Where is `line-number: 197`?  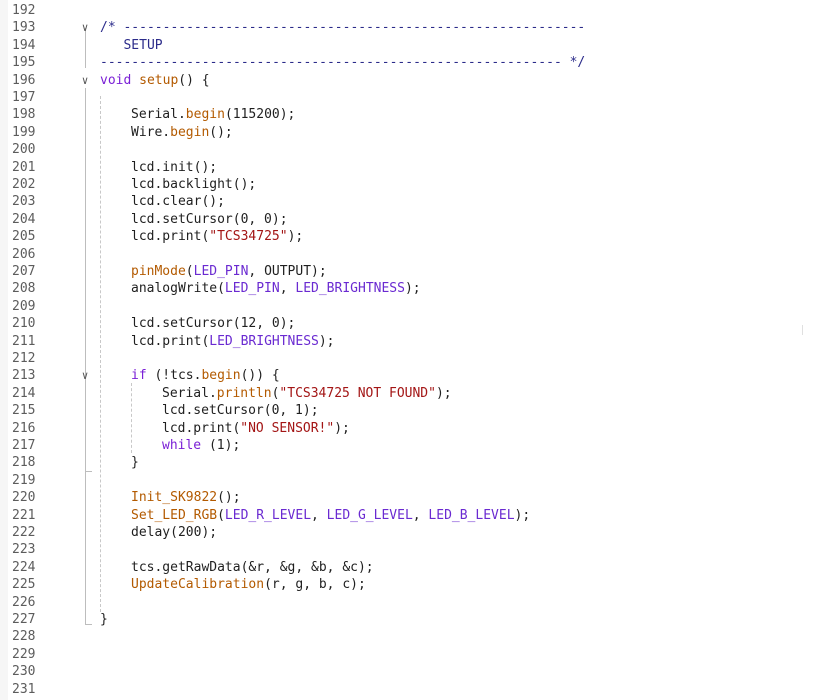
line-number: 197 is located at coordinates (24, 97).